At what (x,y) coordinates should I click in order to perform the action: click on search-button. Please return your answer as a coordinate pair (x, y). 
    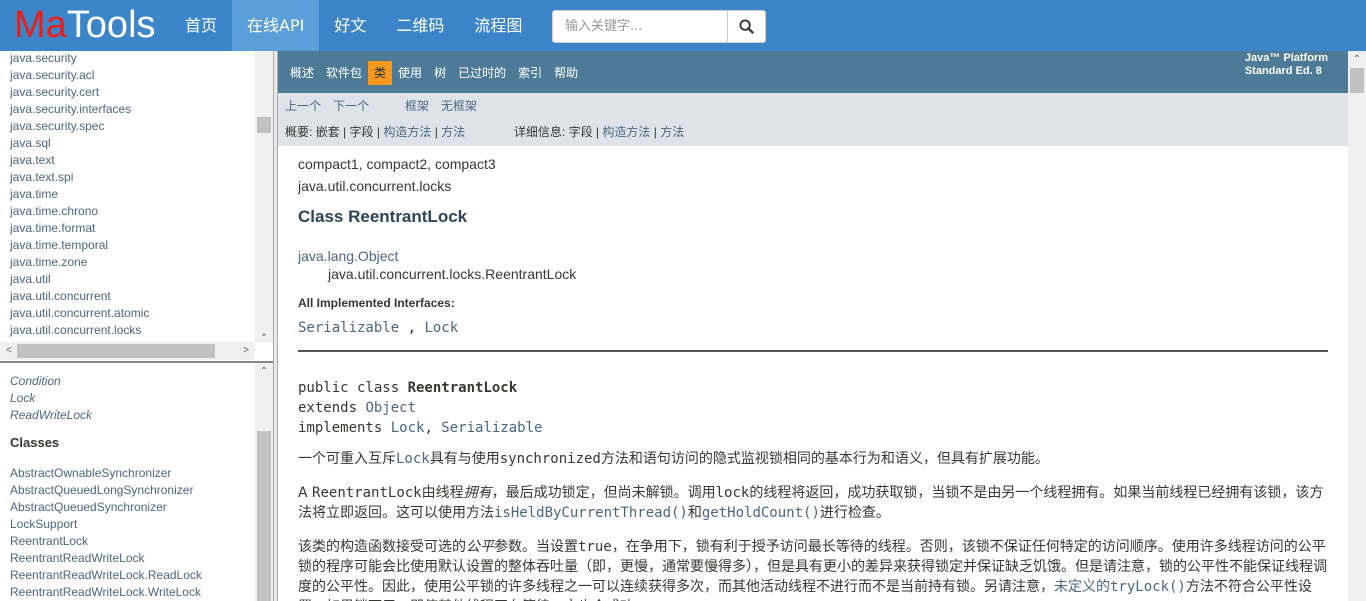
    Looking at the image, I should click on (746, 26).